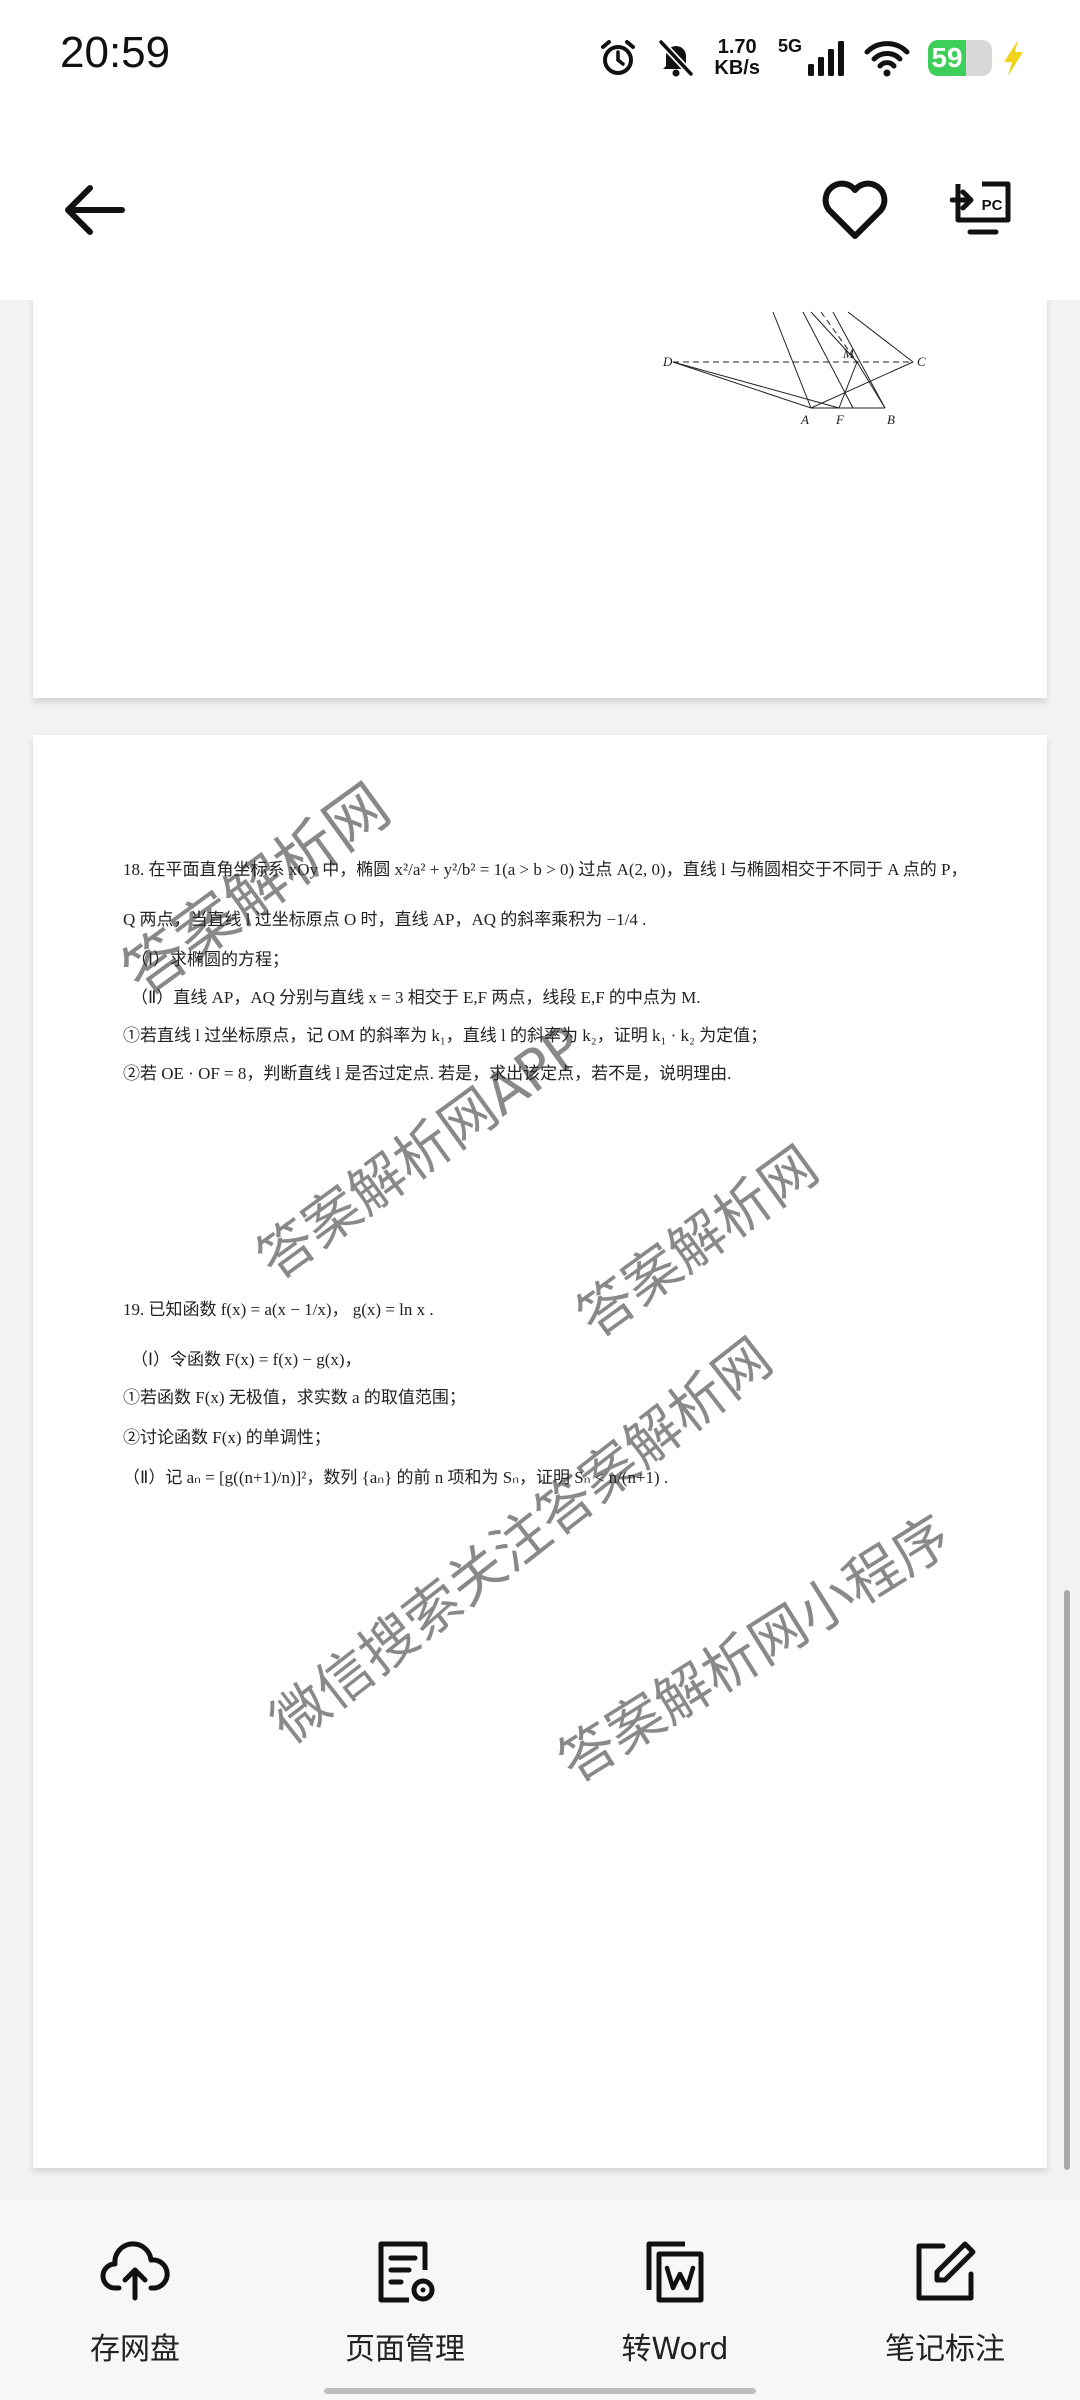  I want to click on back-icon, so click(95, 210).